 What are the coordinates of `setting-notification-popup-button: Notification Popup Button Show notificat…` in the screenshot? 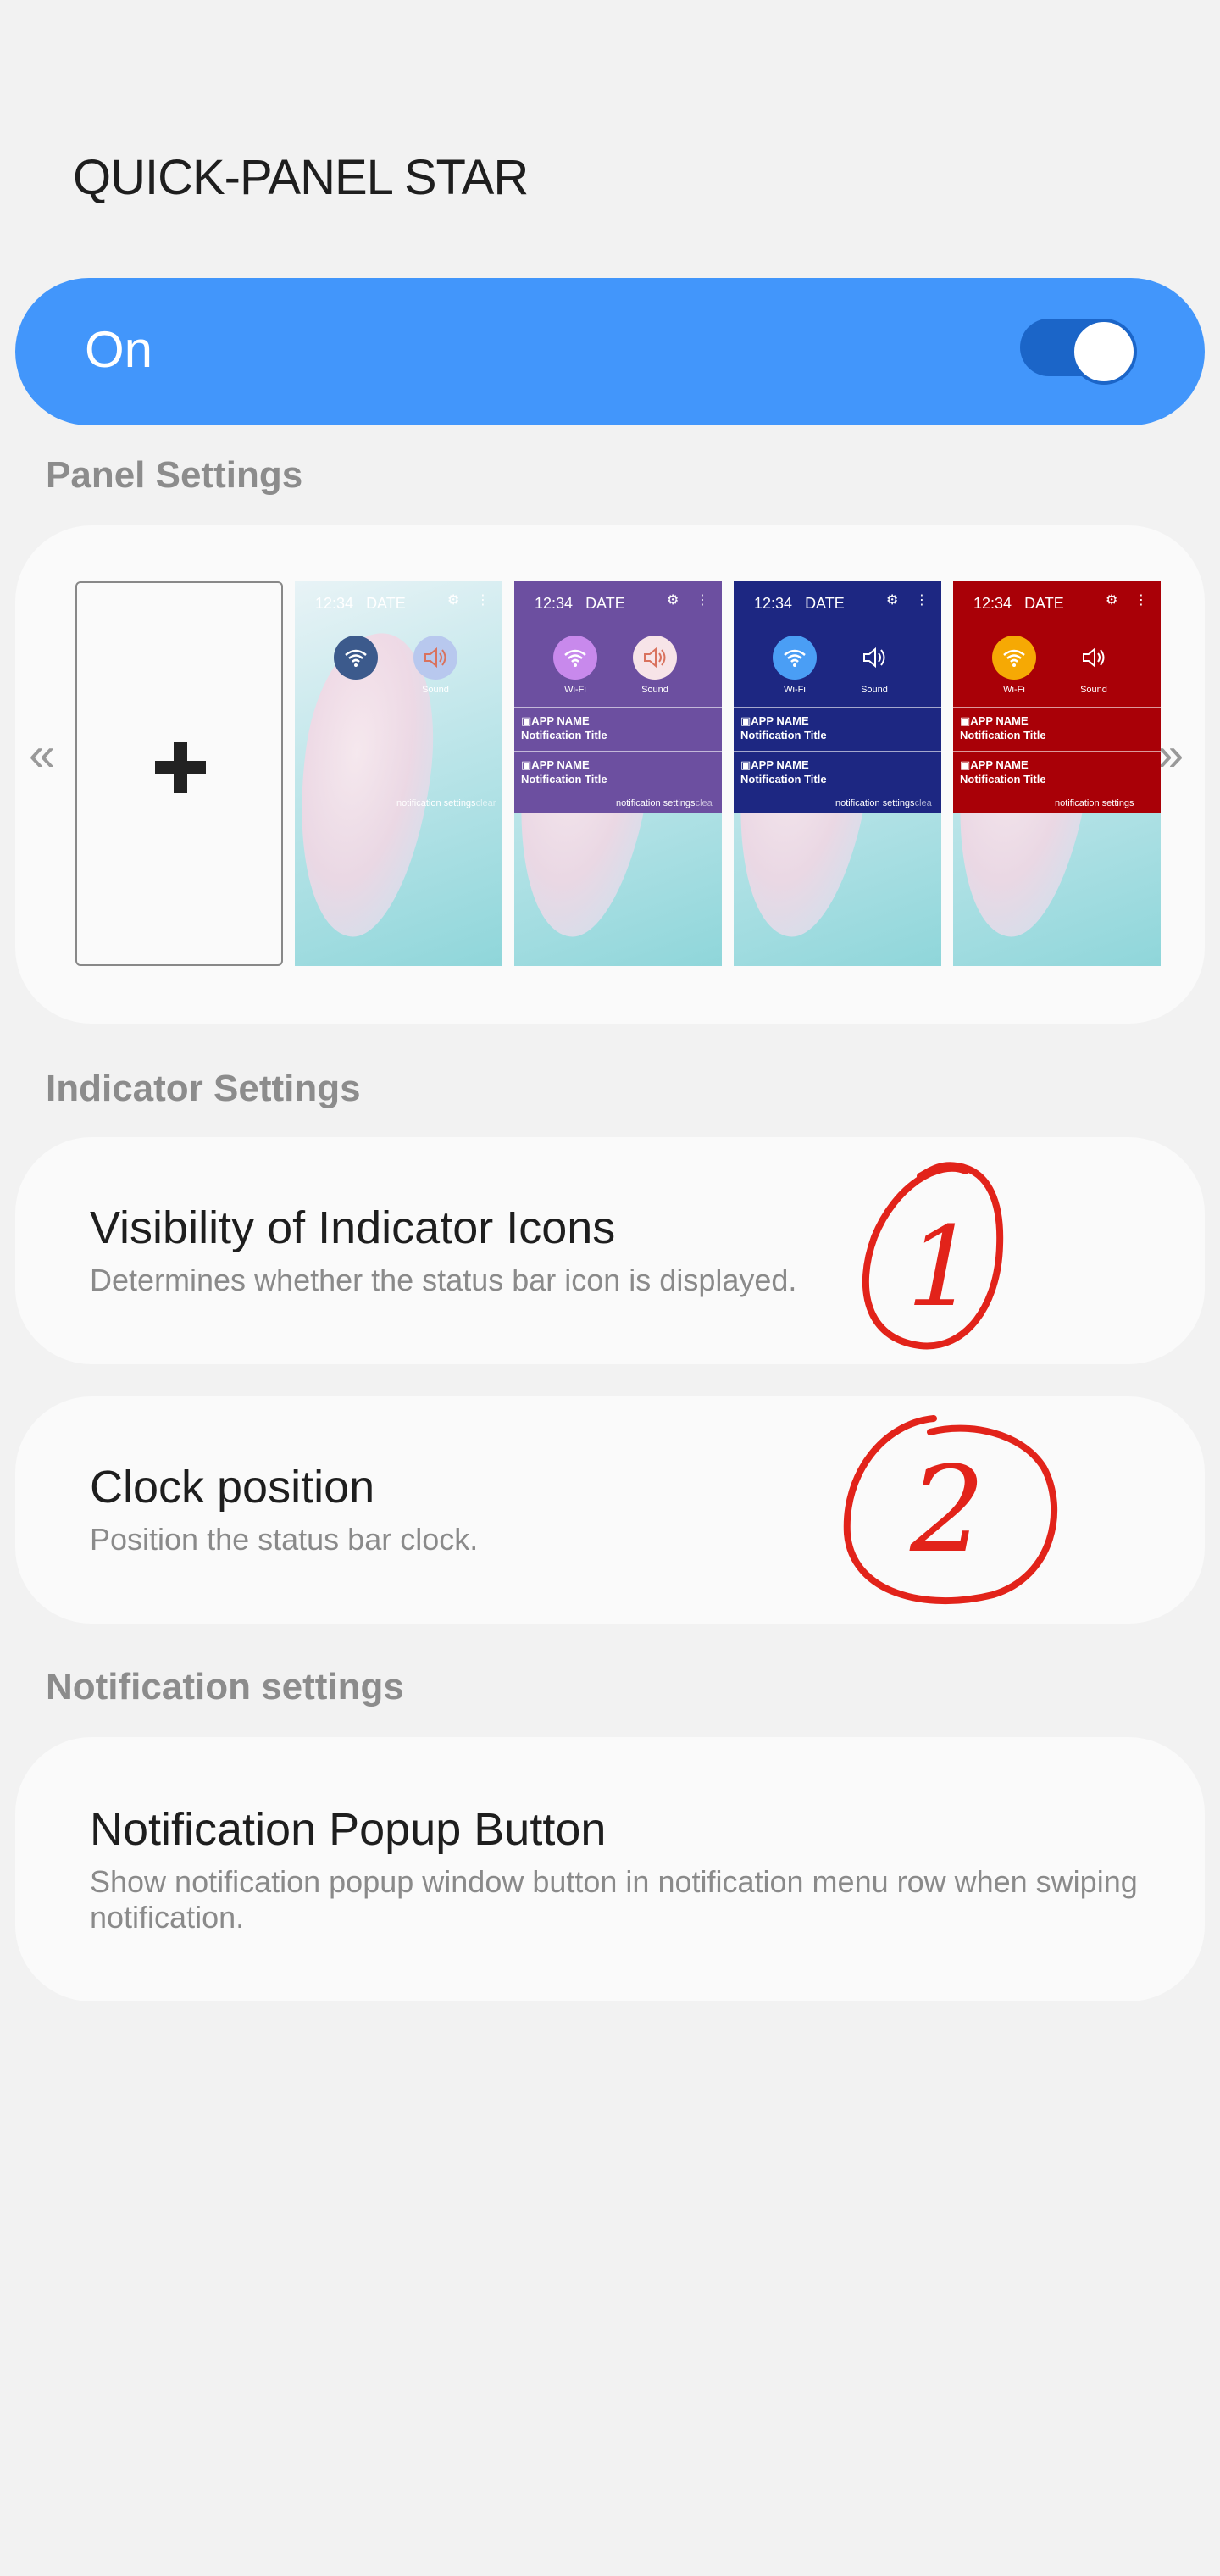 It's located at (610, 1869).